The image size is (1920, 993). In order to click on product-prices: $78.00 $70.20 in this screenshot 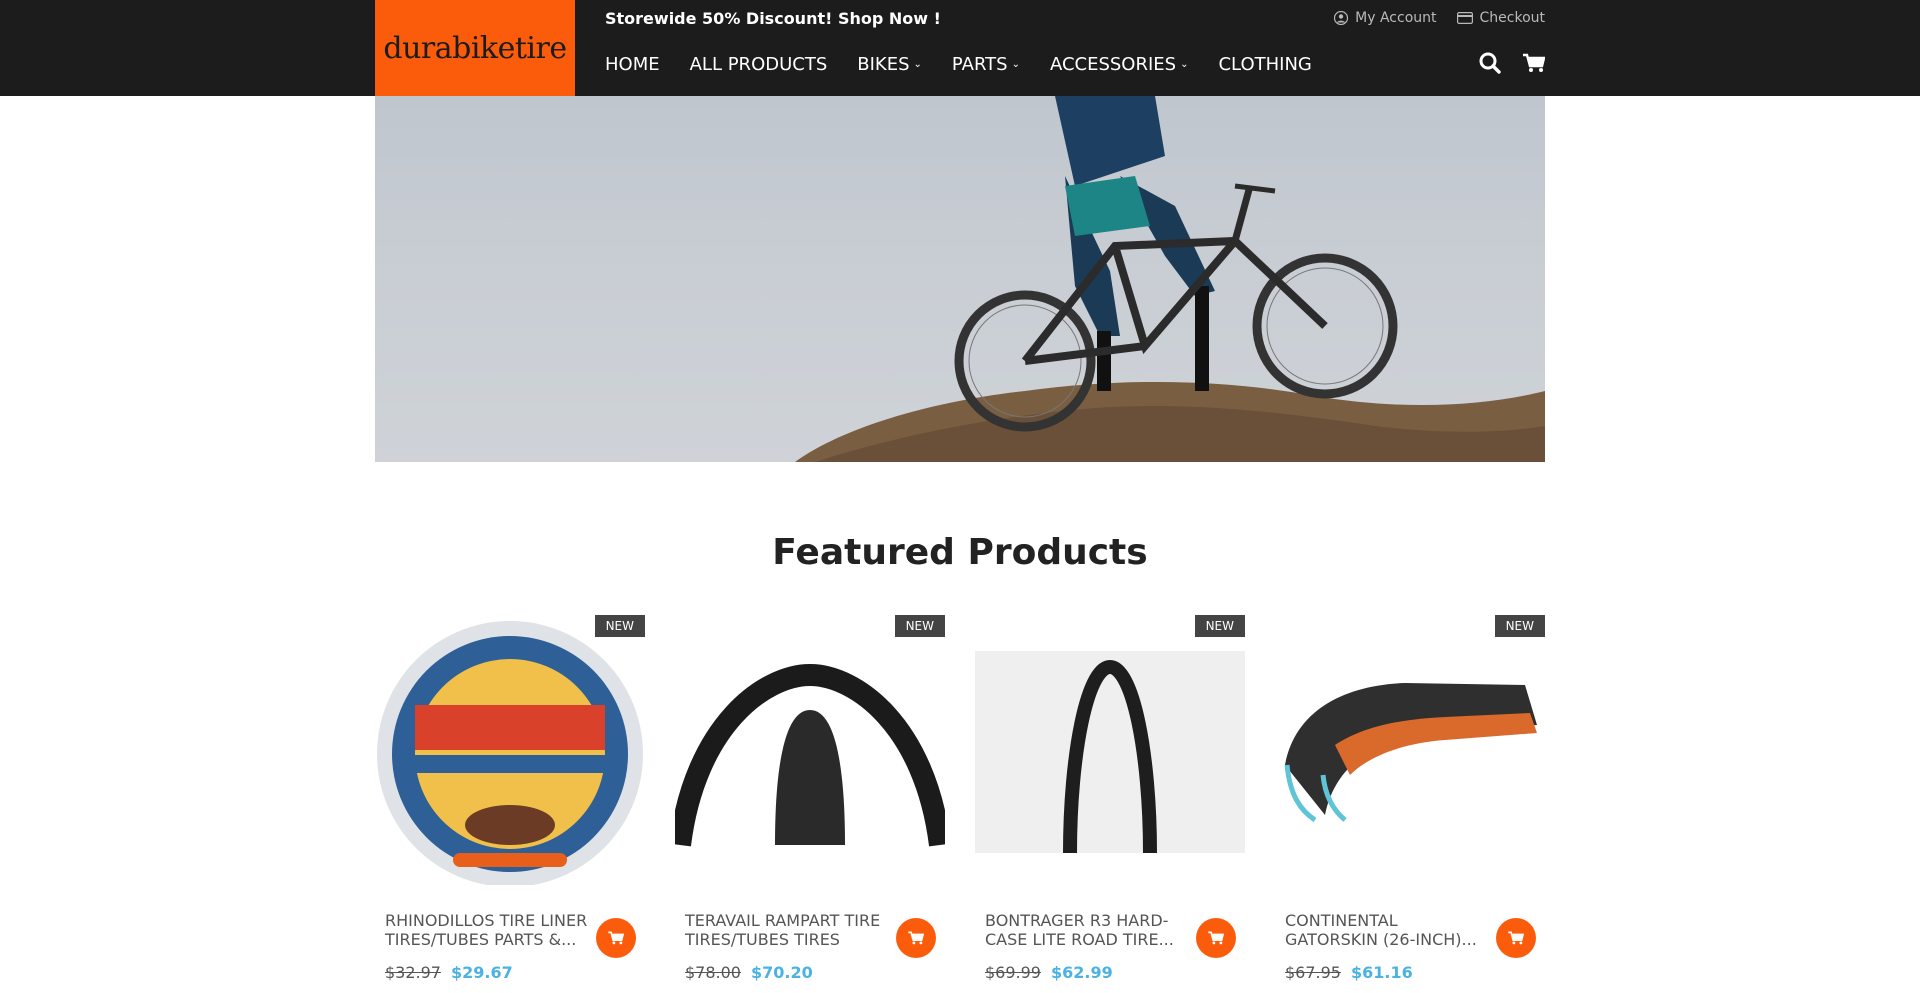, I will do `click(749, 972)`.